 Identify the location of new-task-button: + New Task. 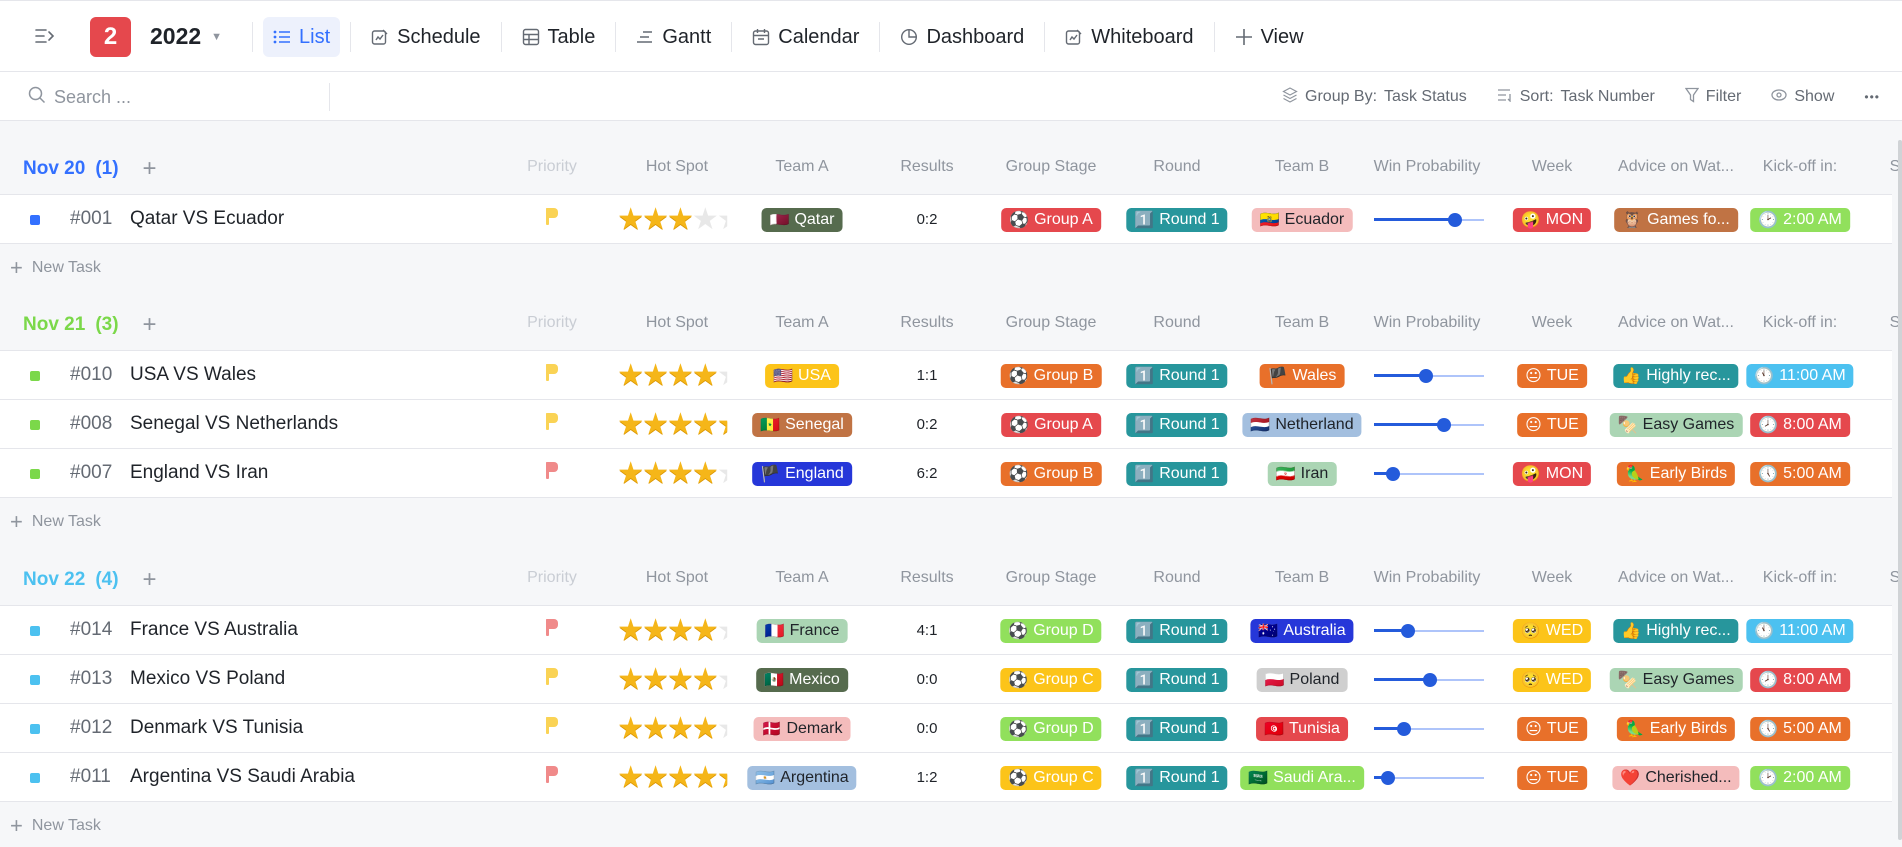
(55, 268).